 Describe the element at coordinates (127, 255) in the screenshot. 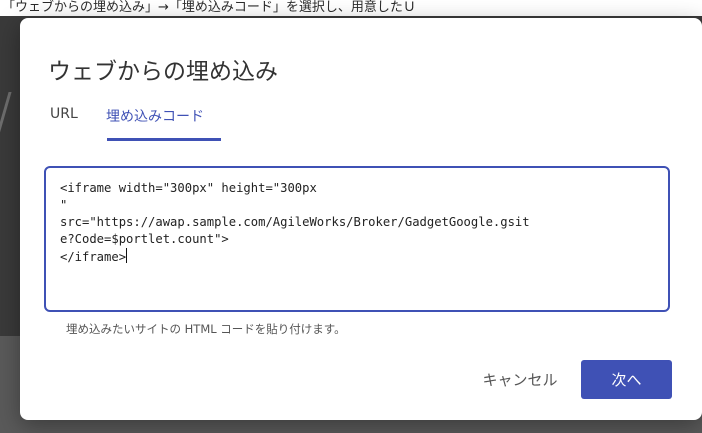

I see `text-caret` at that location.